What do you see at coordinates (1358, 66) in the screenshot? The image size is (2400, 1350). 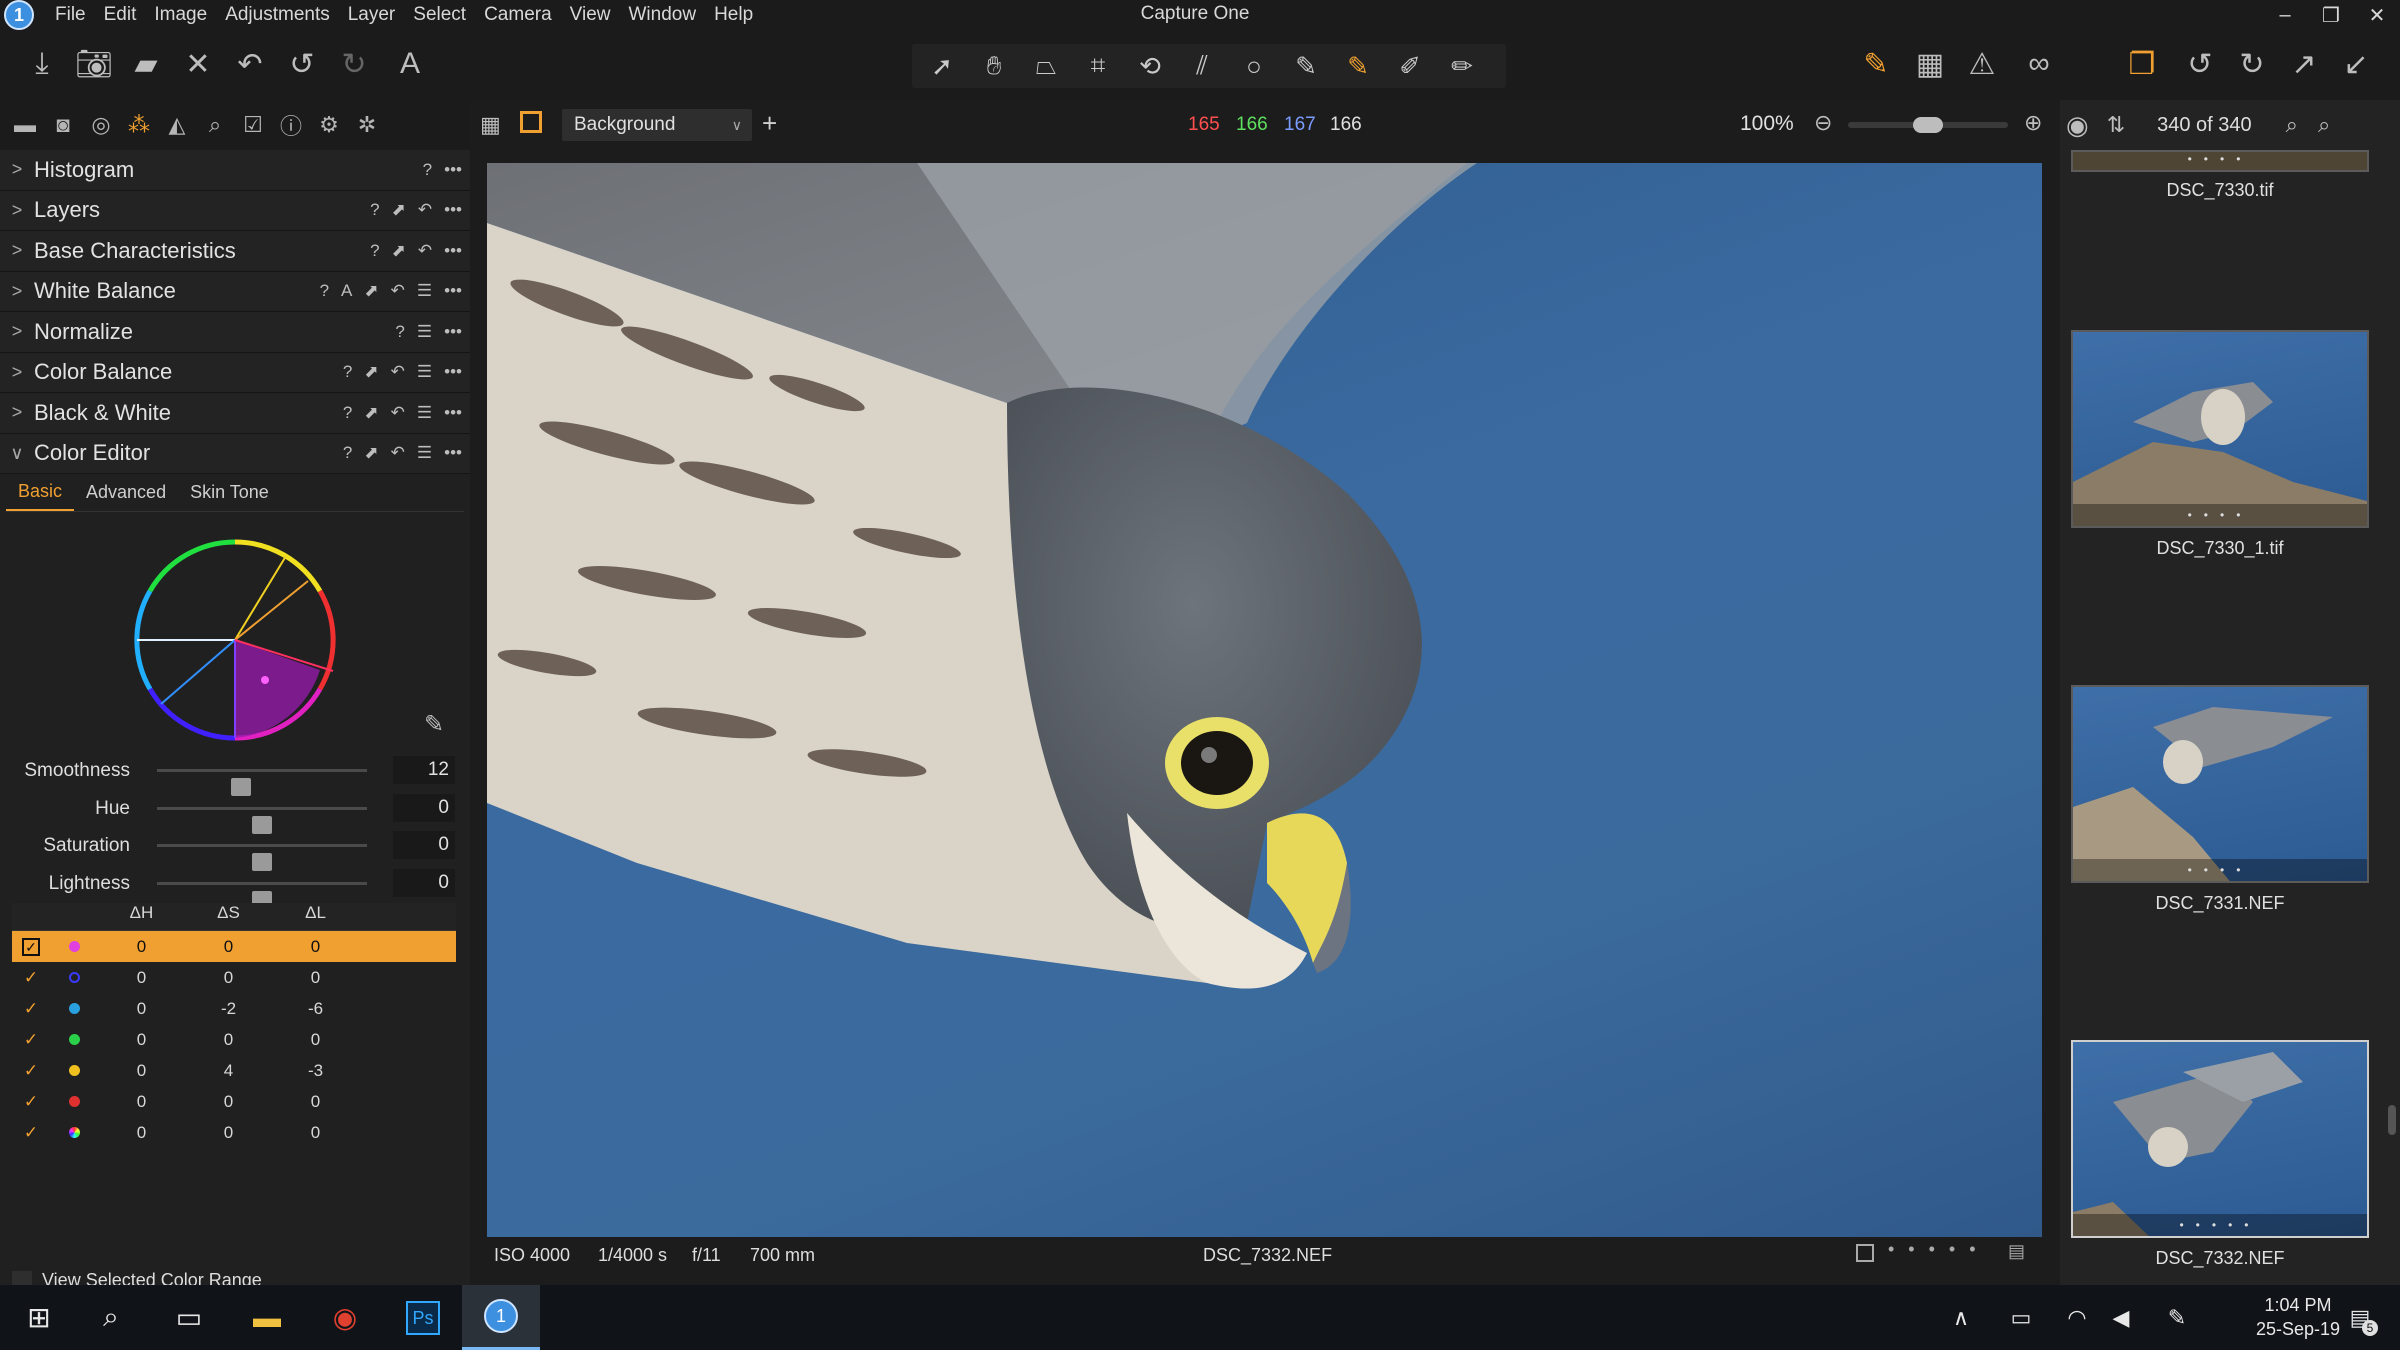 I see `mask-brush-icon: ✎` at bounding box center [1358, 66].